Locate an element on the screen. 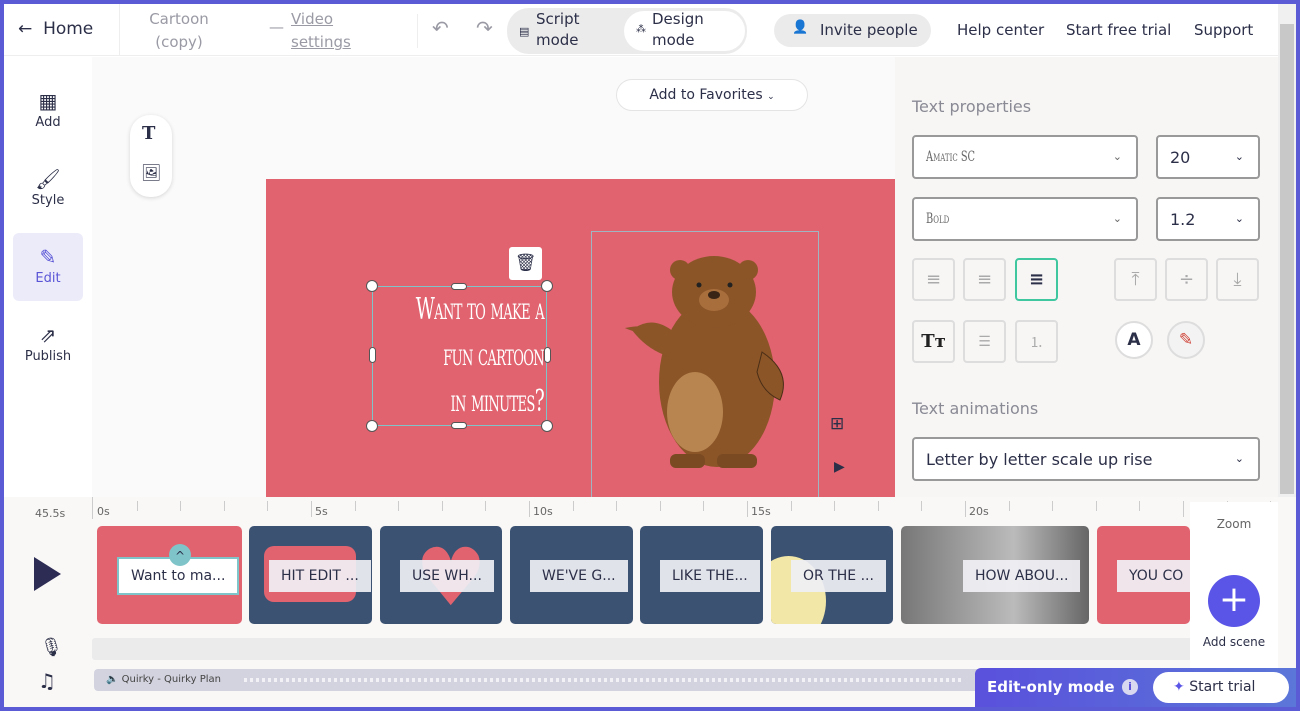  bear-illustration is located at coordinates (704, 362).